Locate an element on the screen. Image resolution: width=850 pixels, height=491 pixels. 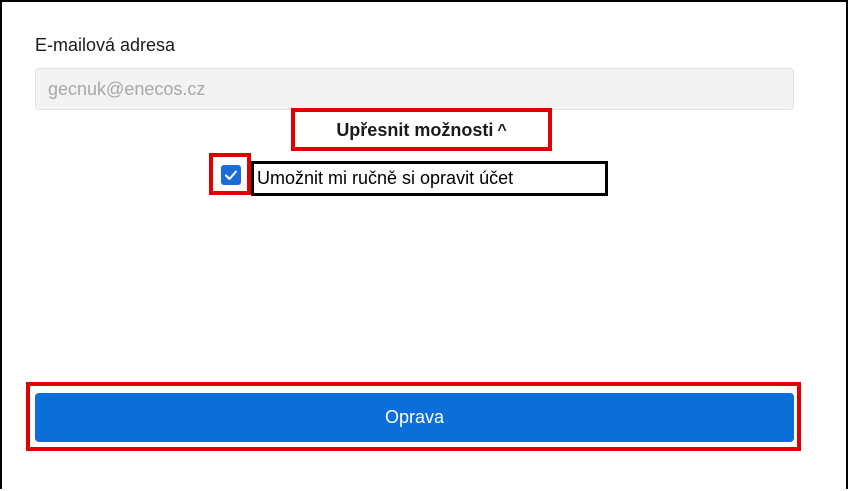
email-label: E-mailová adresa is located at coordinates (105, 45).